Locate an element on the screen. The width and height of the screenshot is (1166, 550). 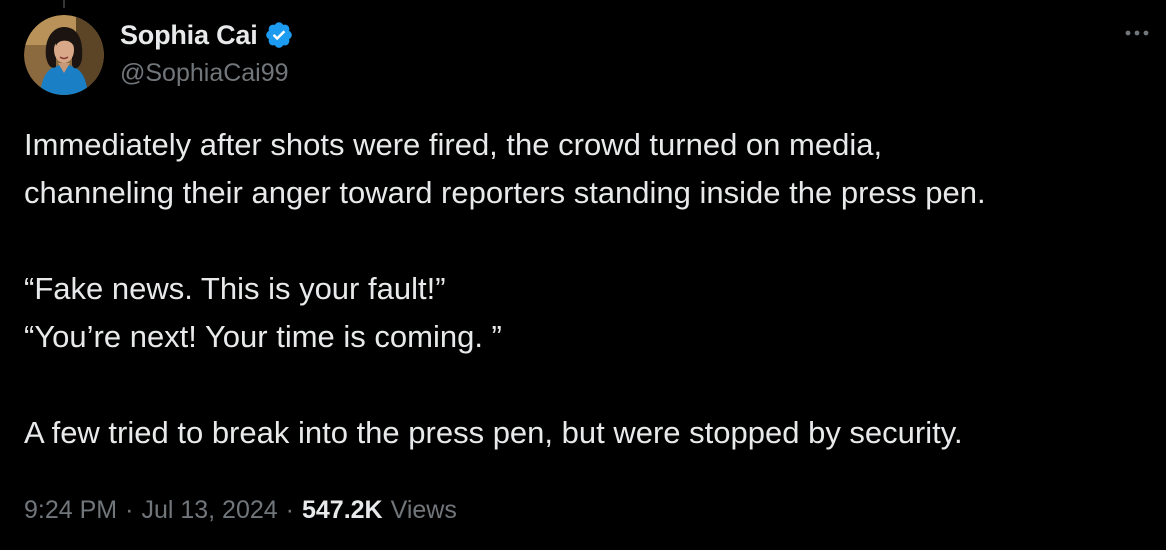
verified-badge-icon is located at coordinates (279, 35).